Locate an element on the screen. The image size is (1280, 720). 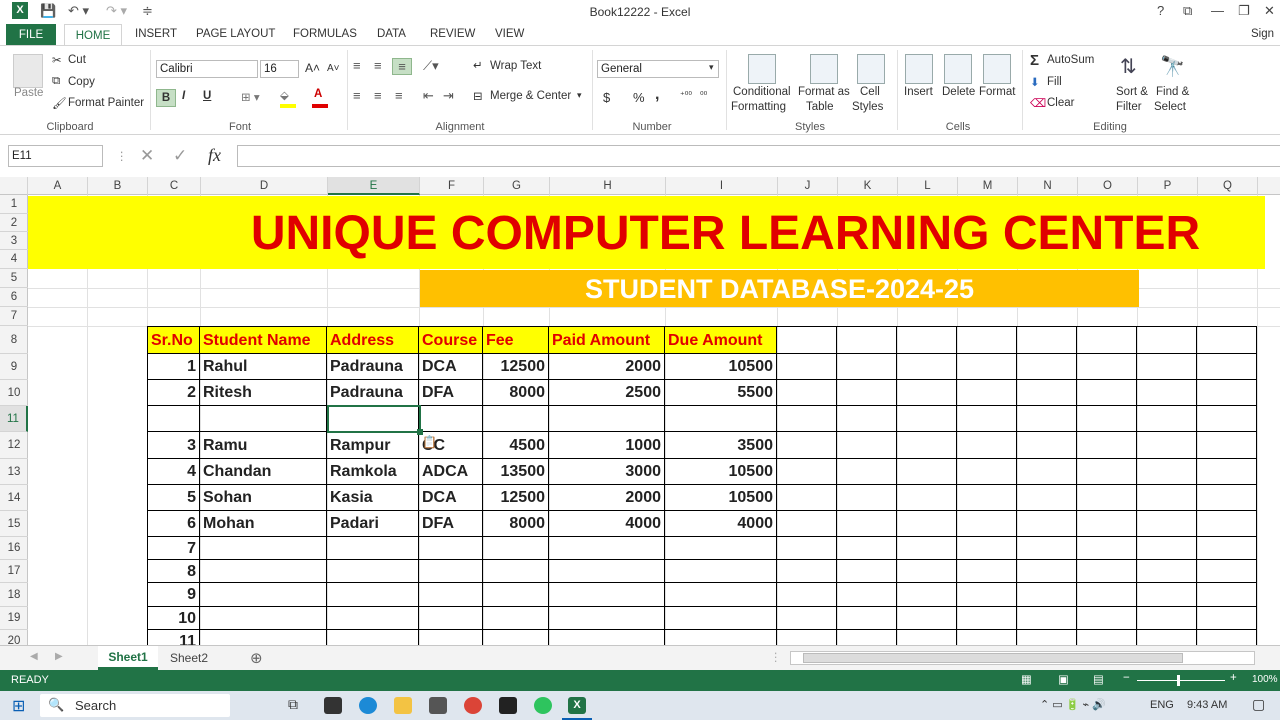
formula-input is located at coordinates (758, 156).